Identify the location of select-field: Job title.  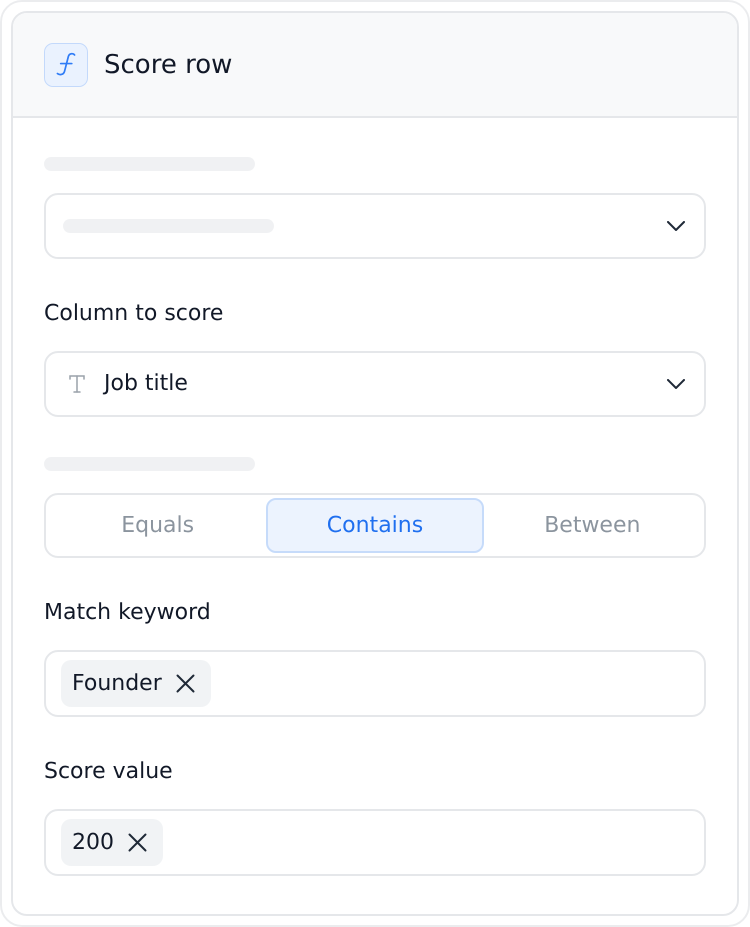
(375, 384).